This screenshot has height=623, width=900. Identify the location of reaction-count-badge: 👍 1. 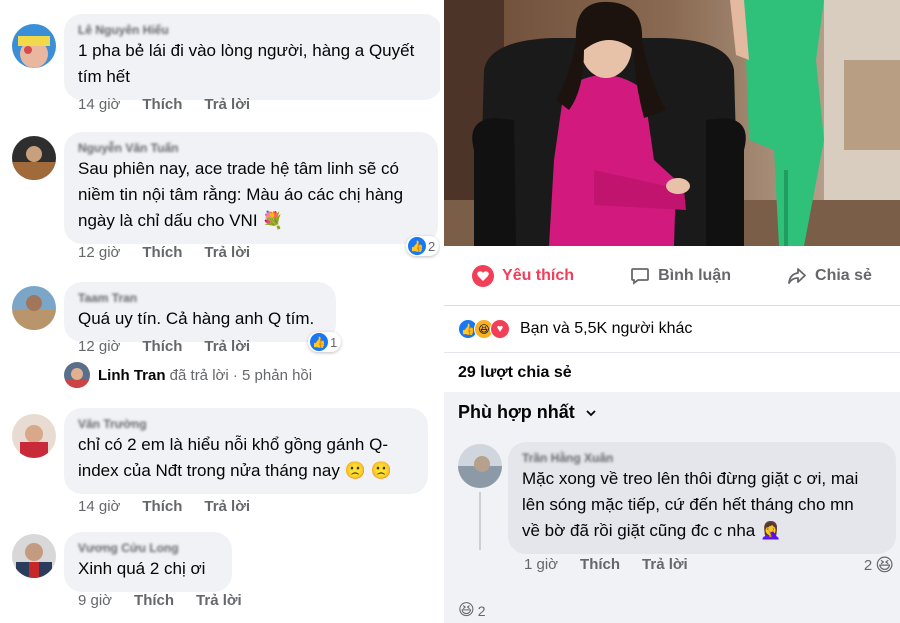
(325, 342).